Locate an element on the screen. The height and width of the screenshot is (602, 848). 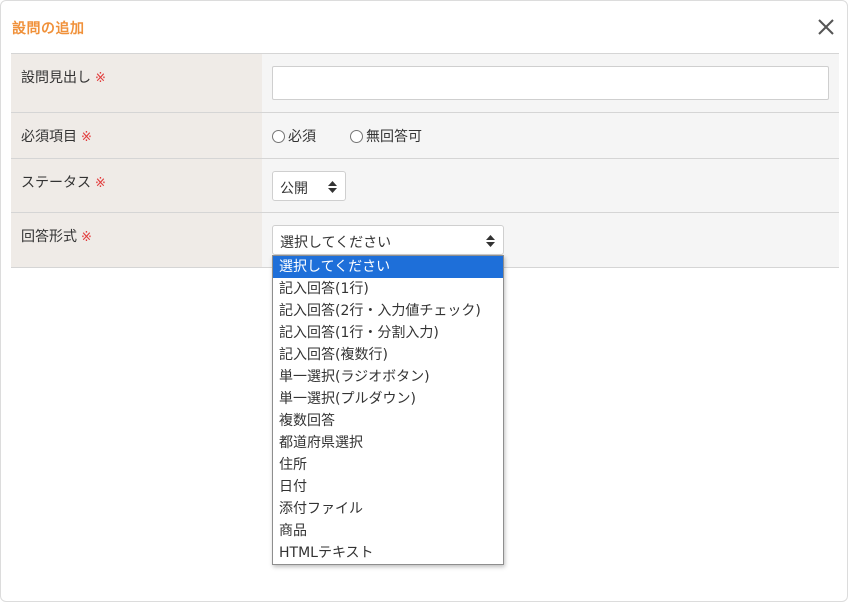
radio-required: 必須 is located at coordinates (294, 136).